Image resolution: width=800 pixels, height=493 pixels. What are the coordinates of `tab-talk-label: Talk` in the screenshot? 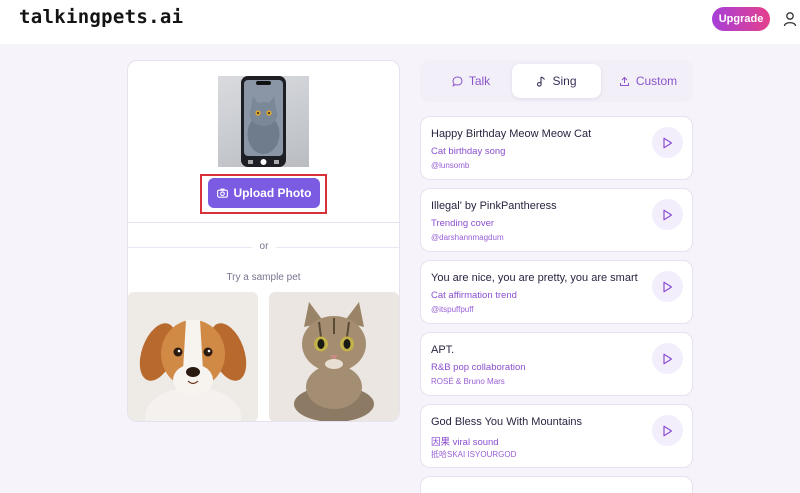 It's located at (479, 81).